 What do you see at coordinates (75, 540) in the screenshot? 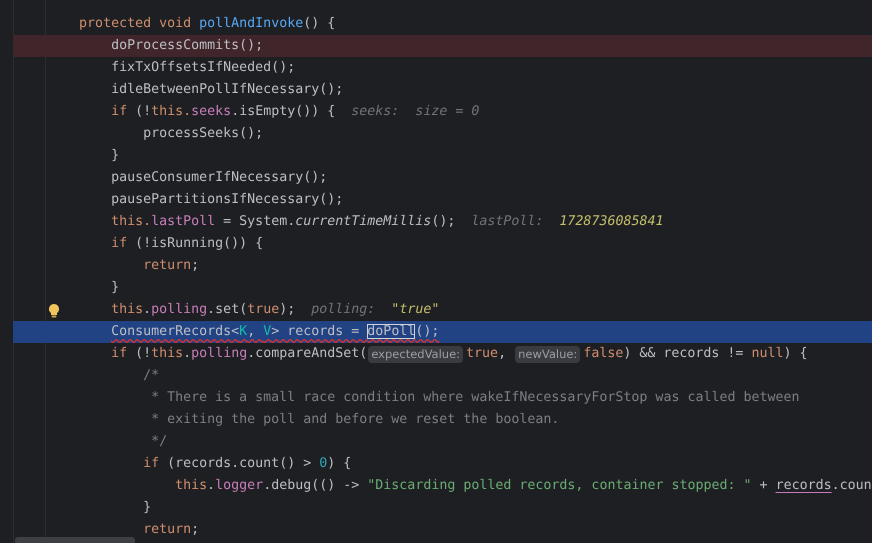
I see `horizontal-scrollbar` at bounding box center [75, 540].